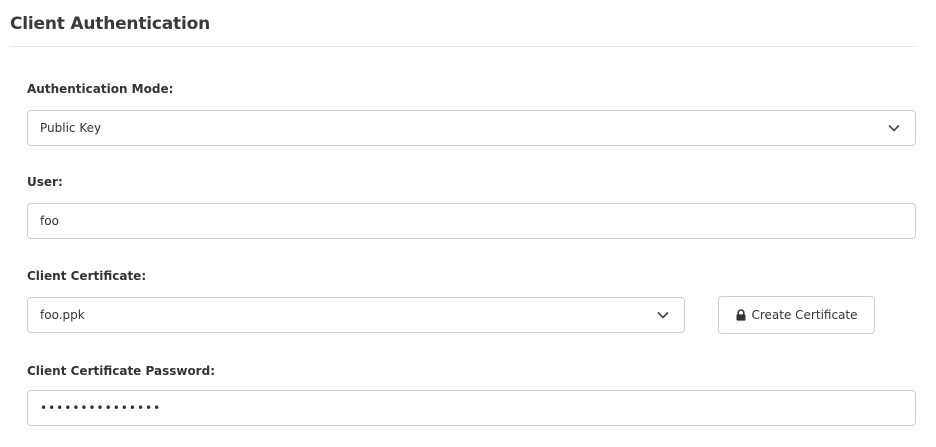 The image size is (936, 447). I want to click on section-divider, so click(463, 46).